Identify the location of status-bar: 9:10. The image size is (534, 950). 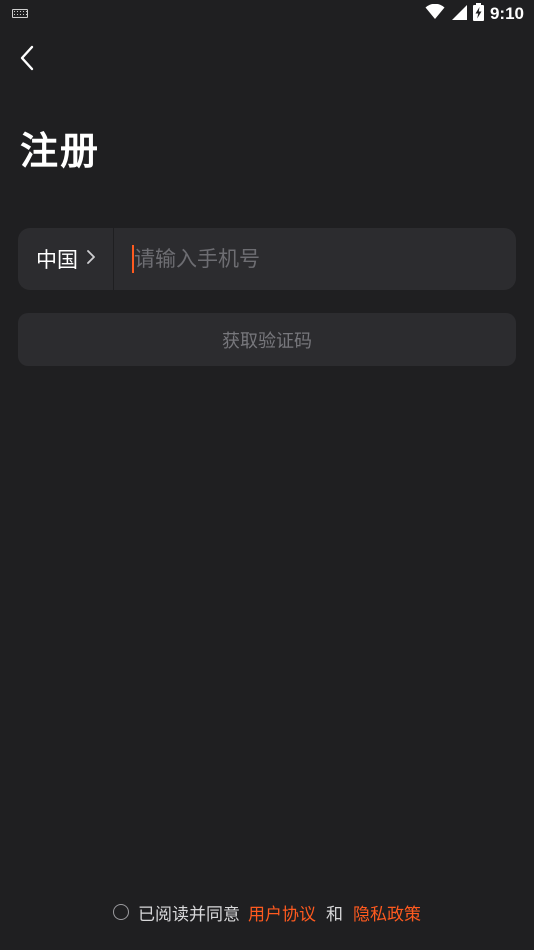
(267, 14).